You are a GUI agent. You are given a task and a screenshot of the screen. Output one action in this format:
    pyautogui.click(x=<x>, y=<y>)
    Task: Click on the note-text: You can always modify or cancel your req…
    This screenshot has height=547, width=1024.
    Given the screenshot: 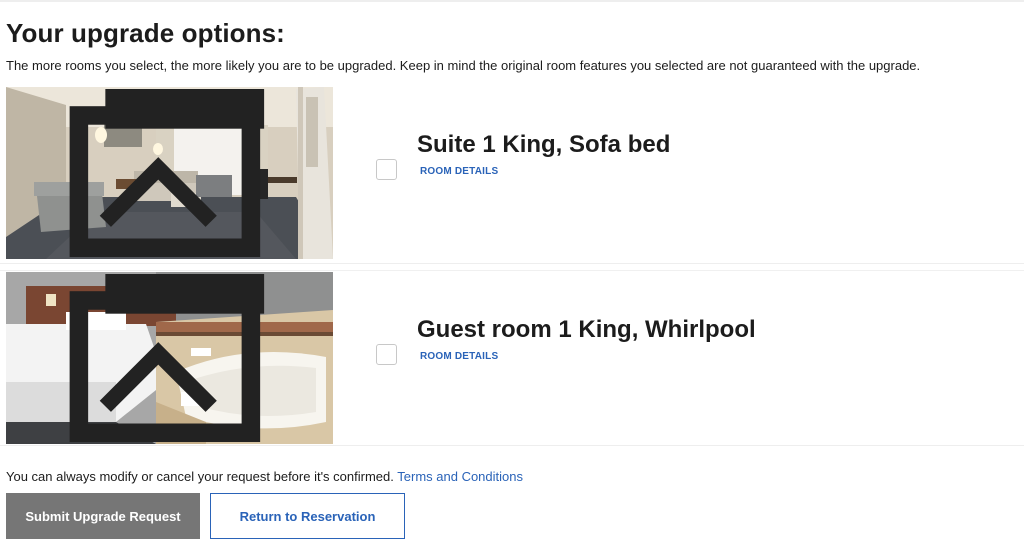 What is the action you would take?
    pyautogui.click(x=200, y=476)
    